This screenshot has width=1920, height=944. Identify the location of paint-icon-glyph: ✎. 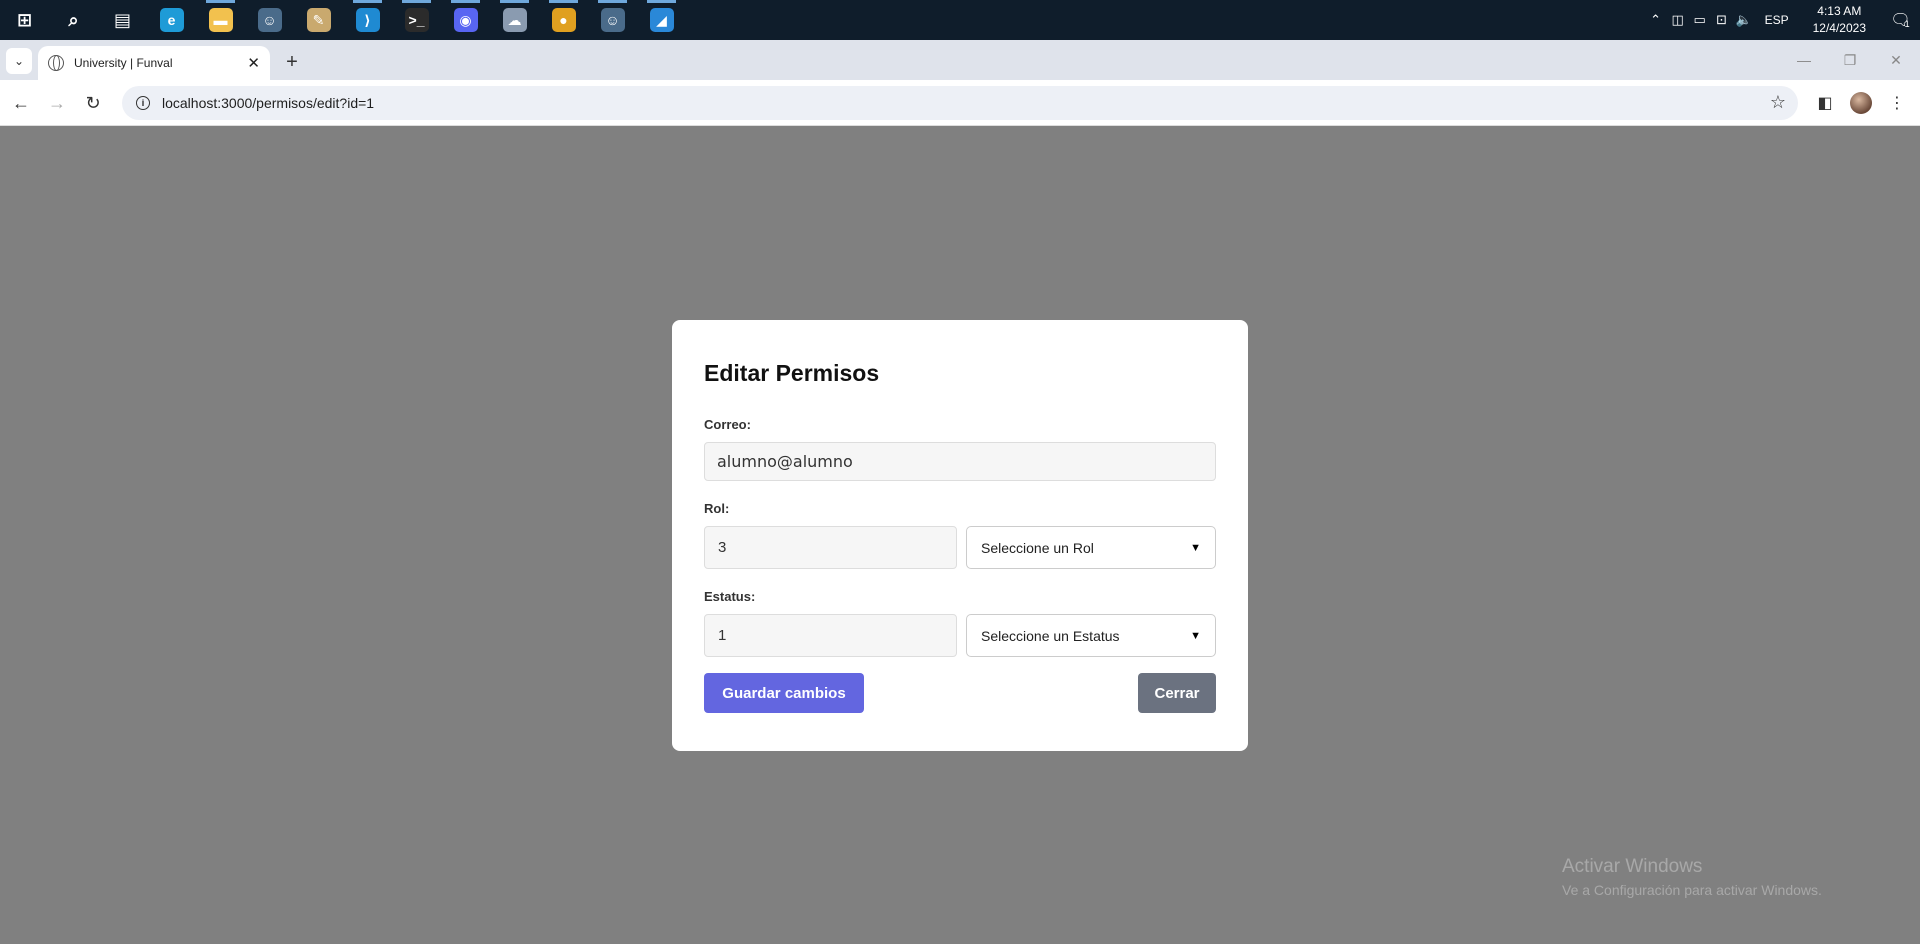
(318, 20).